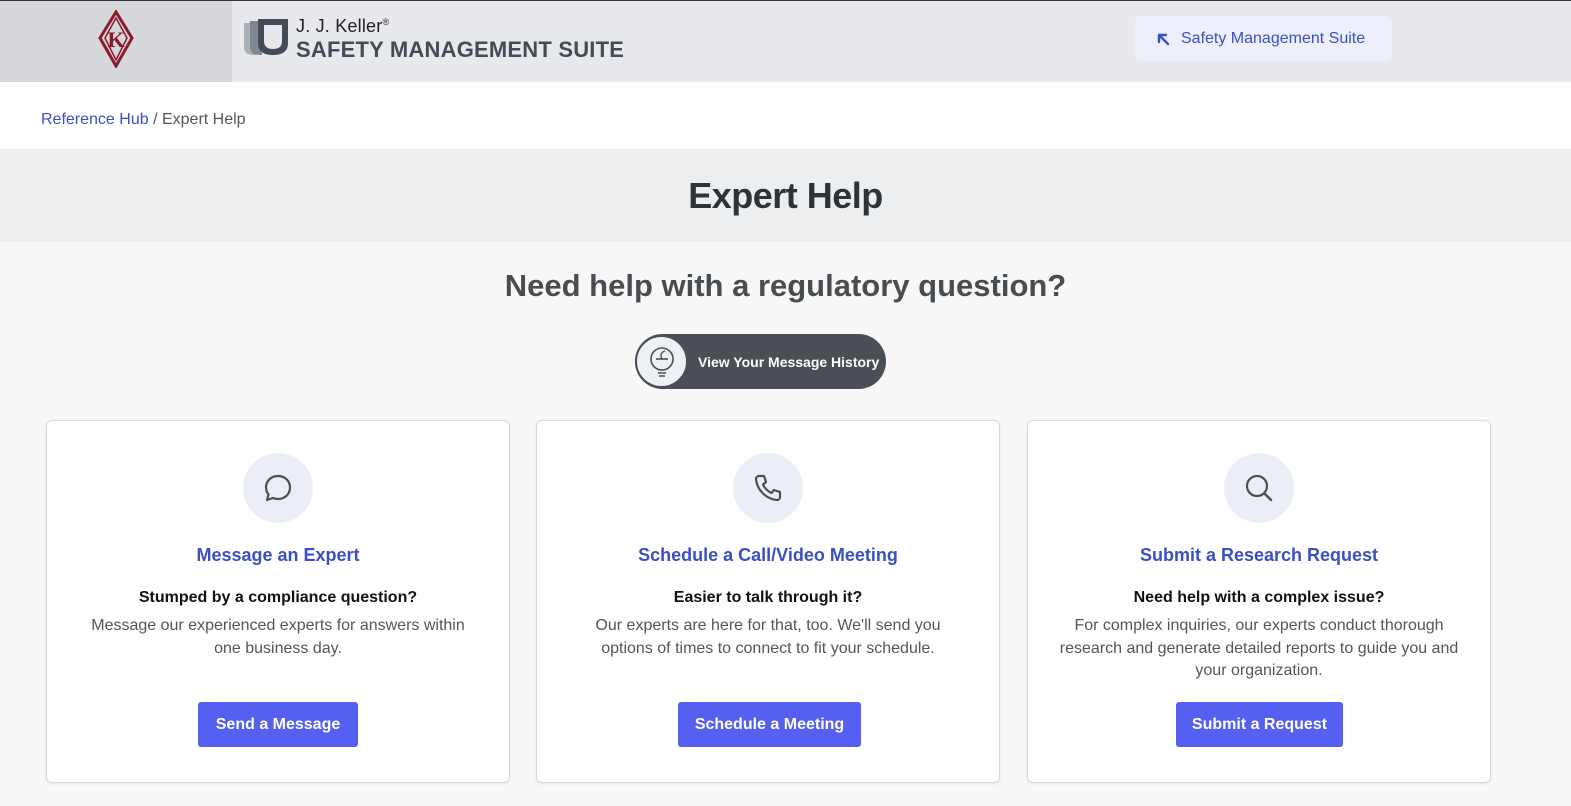  I want to click on shield-stack-icon, so click(266, 39).